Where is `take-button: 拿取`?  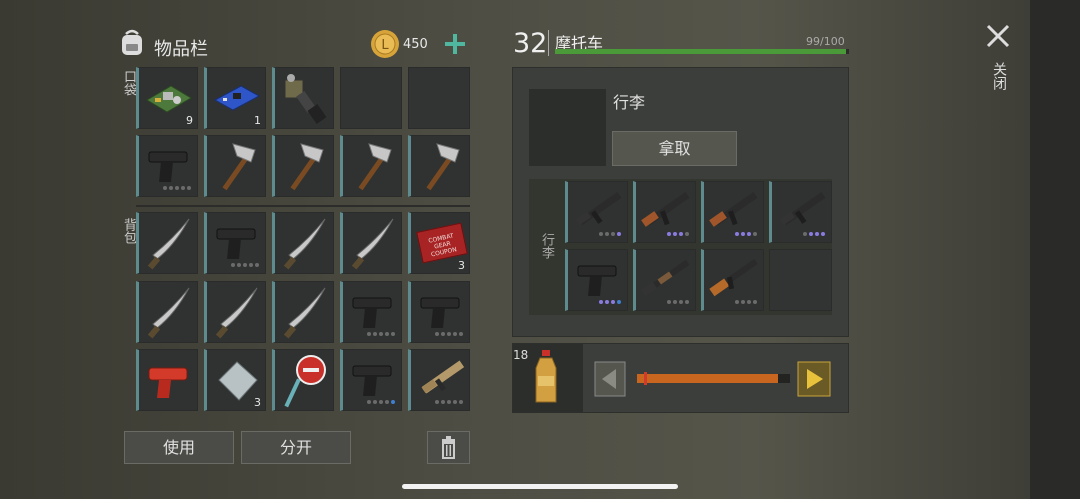 take-button: 拿取 is located at coordinates (674, 148).